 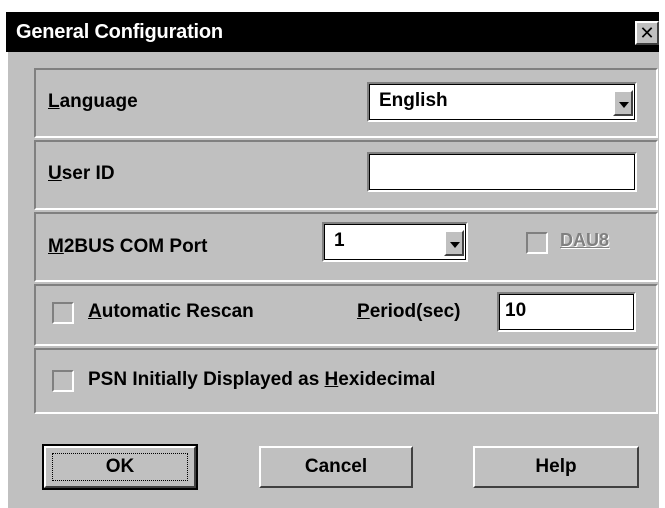 I want to click on psn-hex-checkbox, so click(x=63, y=381).